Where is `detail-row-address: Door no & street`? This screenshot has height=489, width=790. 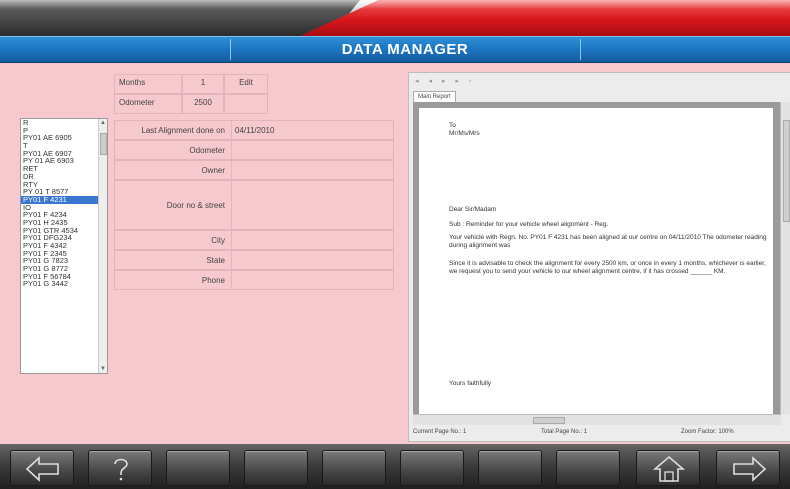
detail-row-address: Door no & street is located at coordinates (254, 205).